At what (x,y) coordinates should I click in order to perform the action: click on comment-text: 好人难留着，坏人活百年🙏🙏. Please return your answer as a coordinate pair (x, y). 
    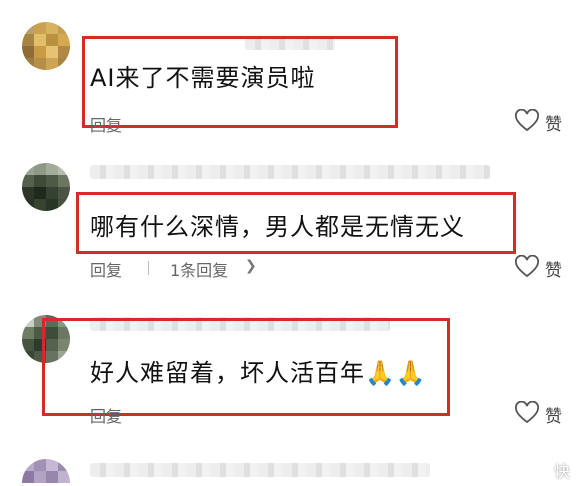
    Looking at the image, I should click on (258, 373).